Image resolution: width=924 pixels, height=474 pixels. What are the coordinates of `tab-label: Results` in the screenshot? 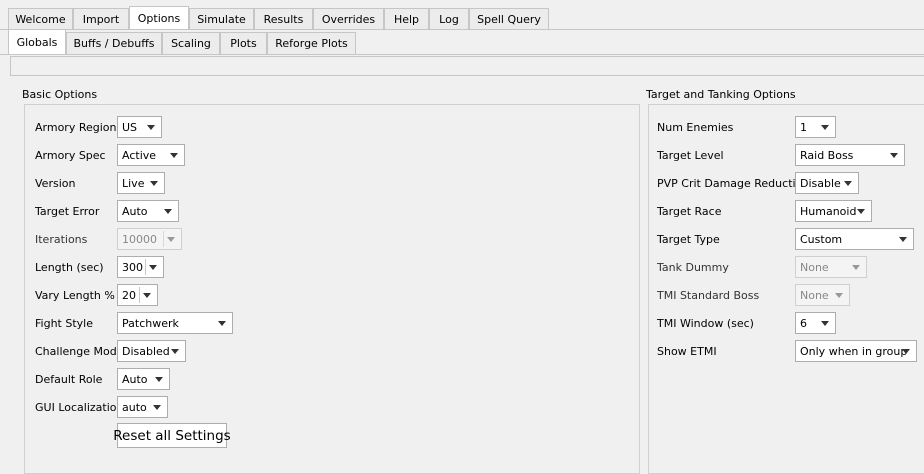 It's located at (283, 19).